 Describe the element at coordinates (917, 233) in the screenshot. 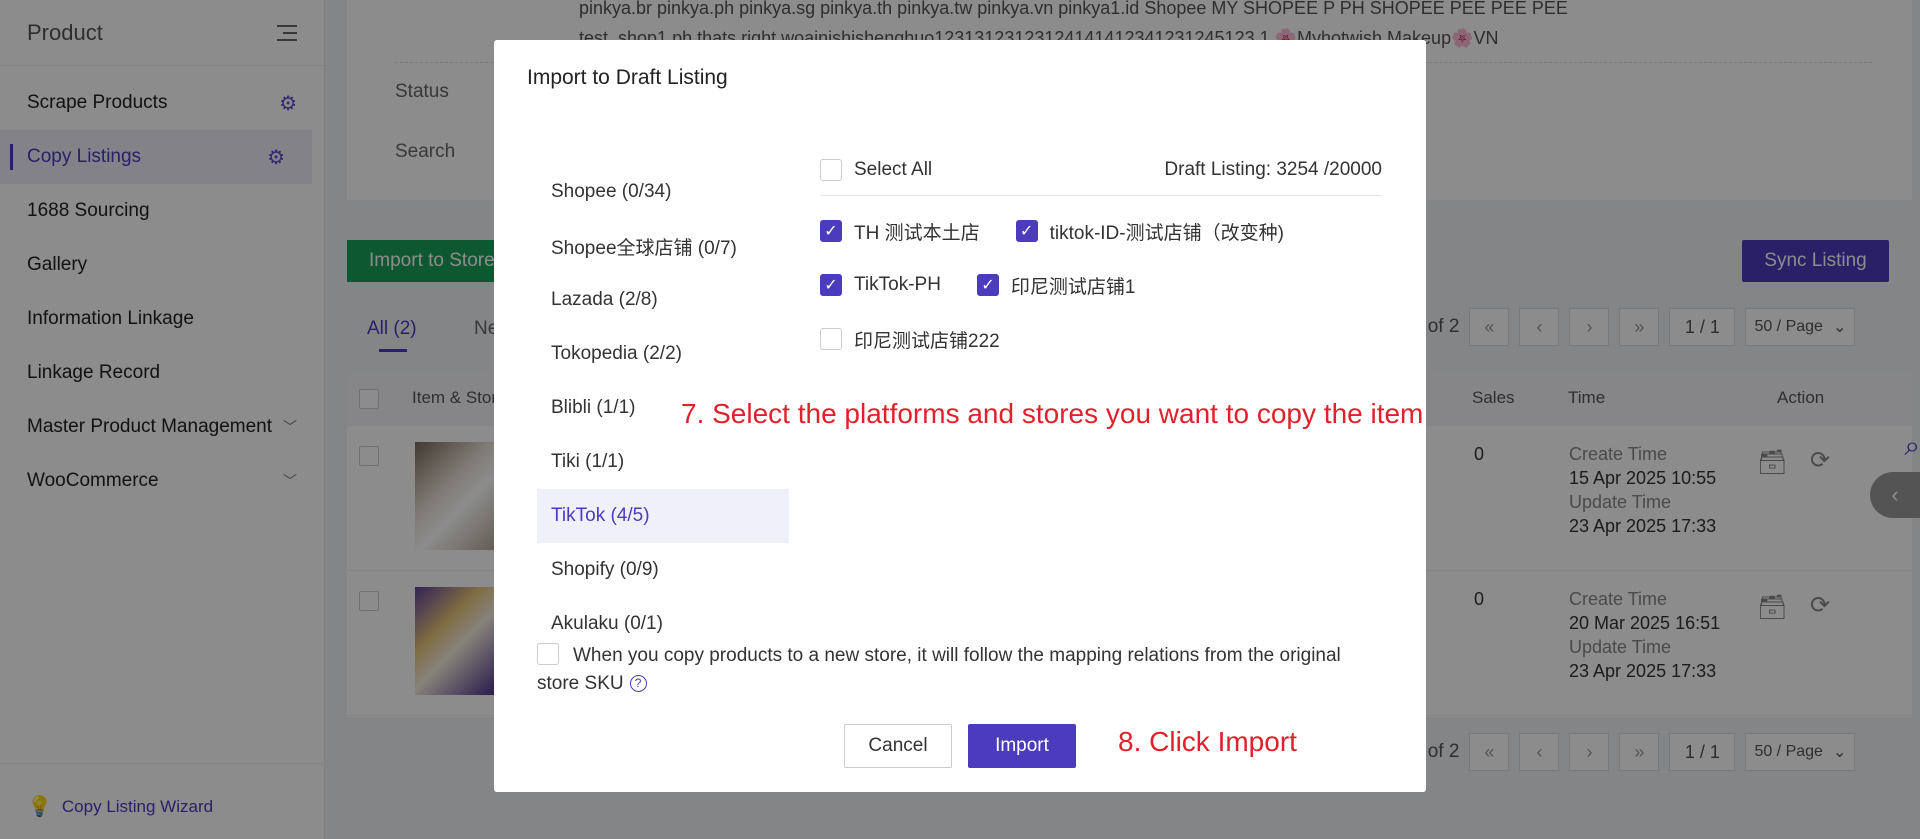

I see `store-label: TH 测试本土店` at that location.